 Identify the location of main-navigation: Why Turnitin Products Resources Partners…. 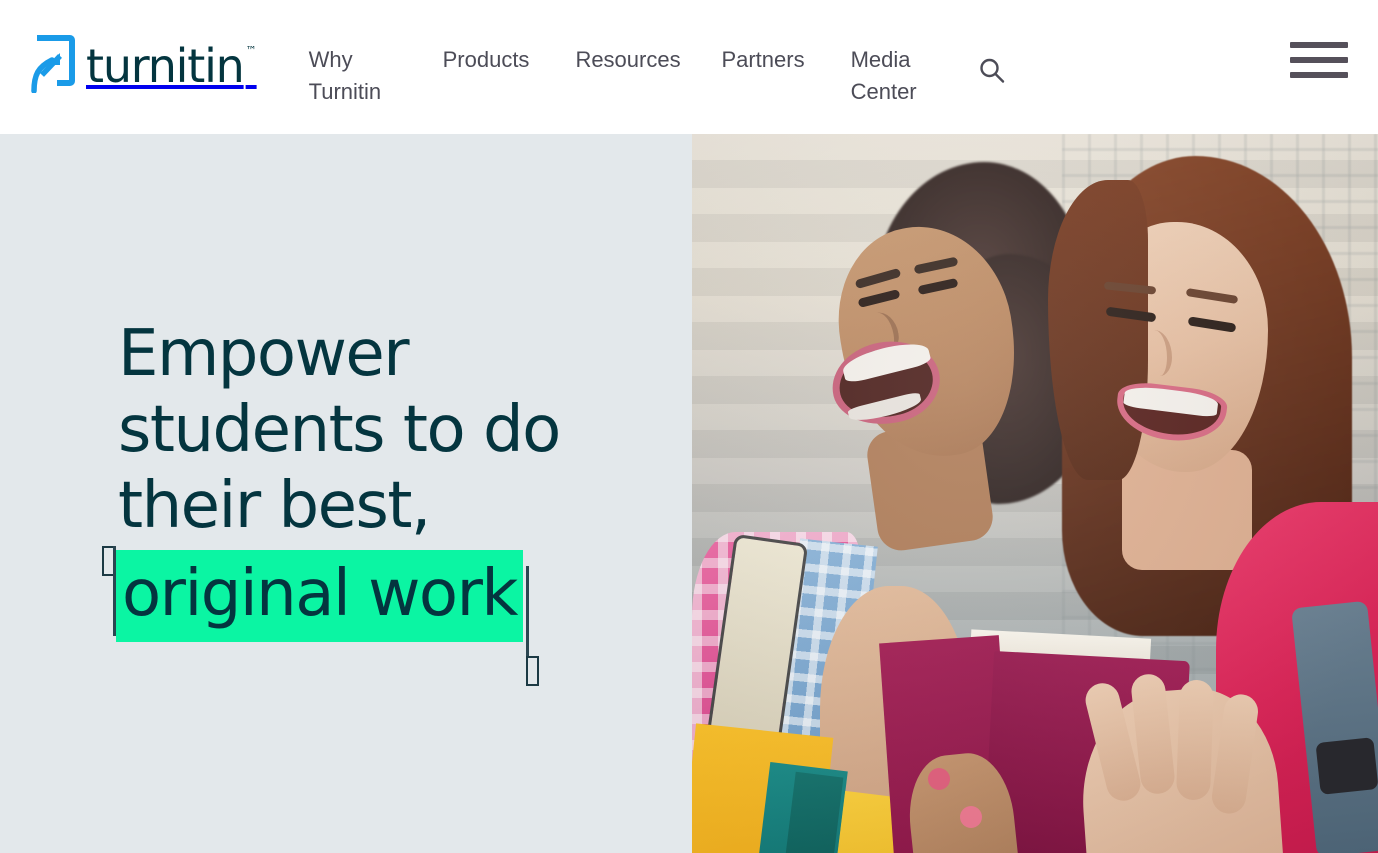
(658, 71).